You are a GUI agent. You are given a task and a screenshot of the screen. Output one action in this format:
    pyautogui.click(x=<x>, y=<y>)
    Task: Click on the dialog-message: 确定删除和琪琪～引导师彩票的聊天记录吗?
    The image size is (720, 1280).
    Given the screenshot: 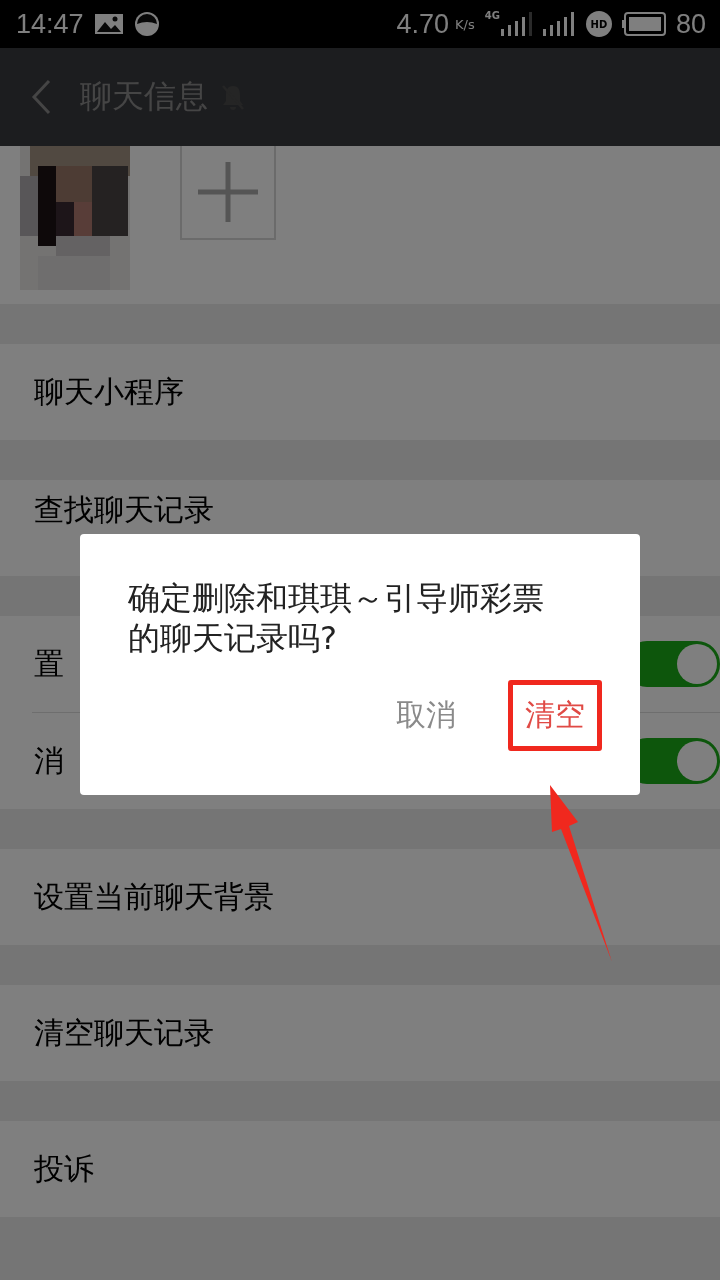 What is the action you would take?
    pyautogui.click(x=336, y=618)
    